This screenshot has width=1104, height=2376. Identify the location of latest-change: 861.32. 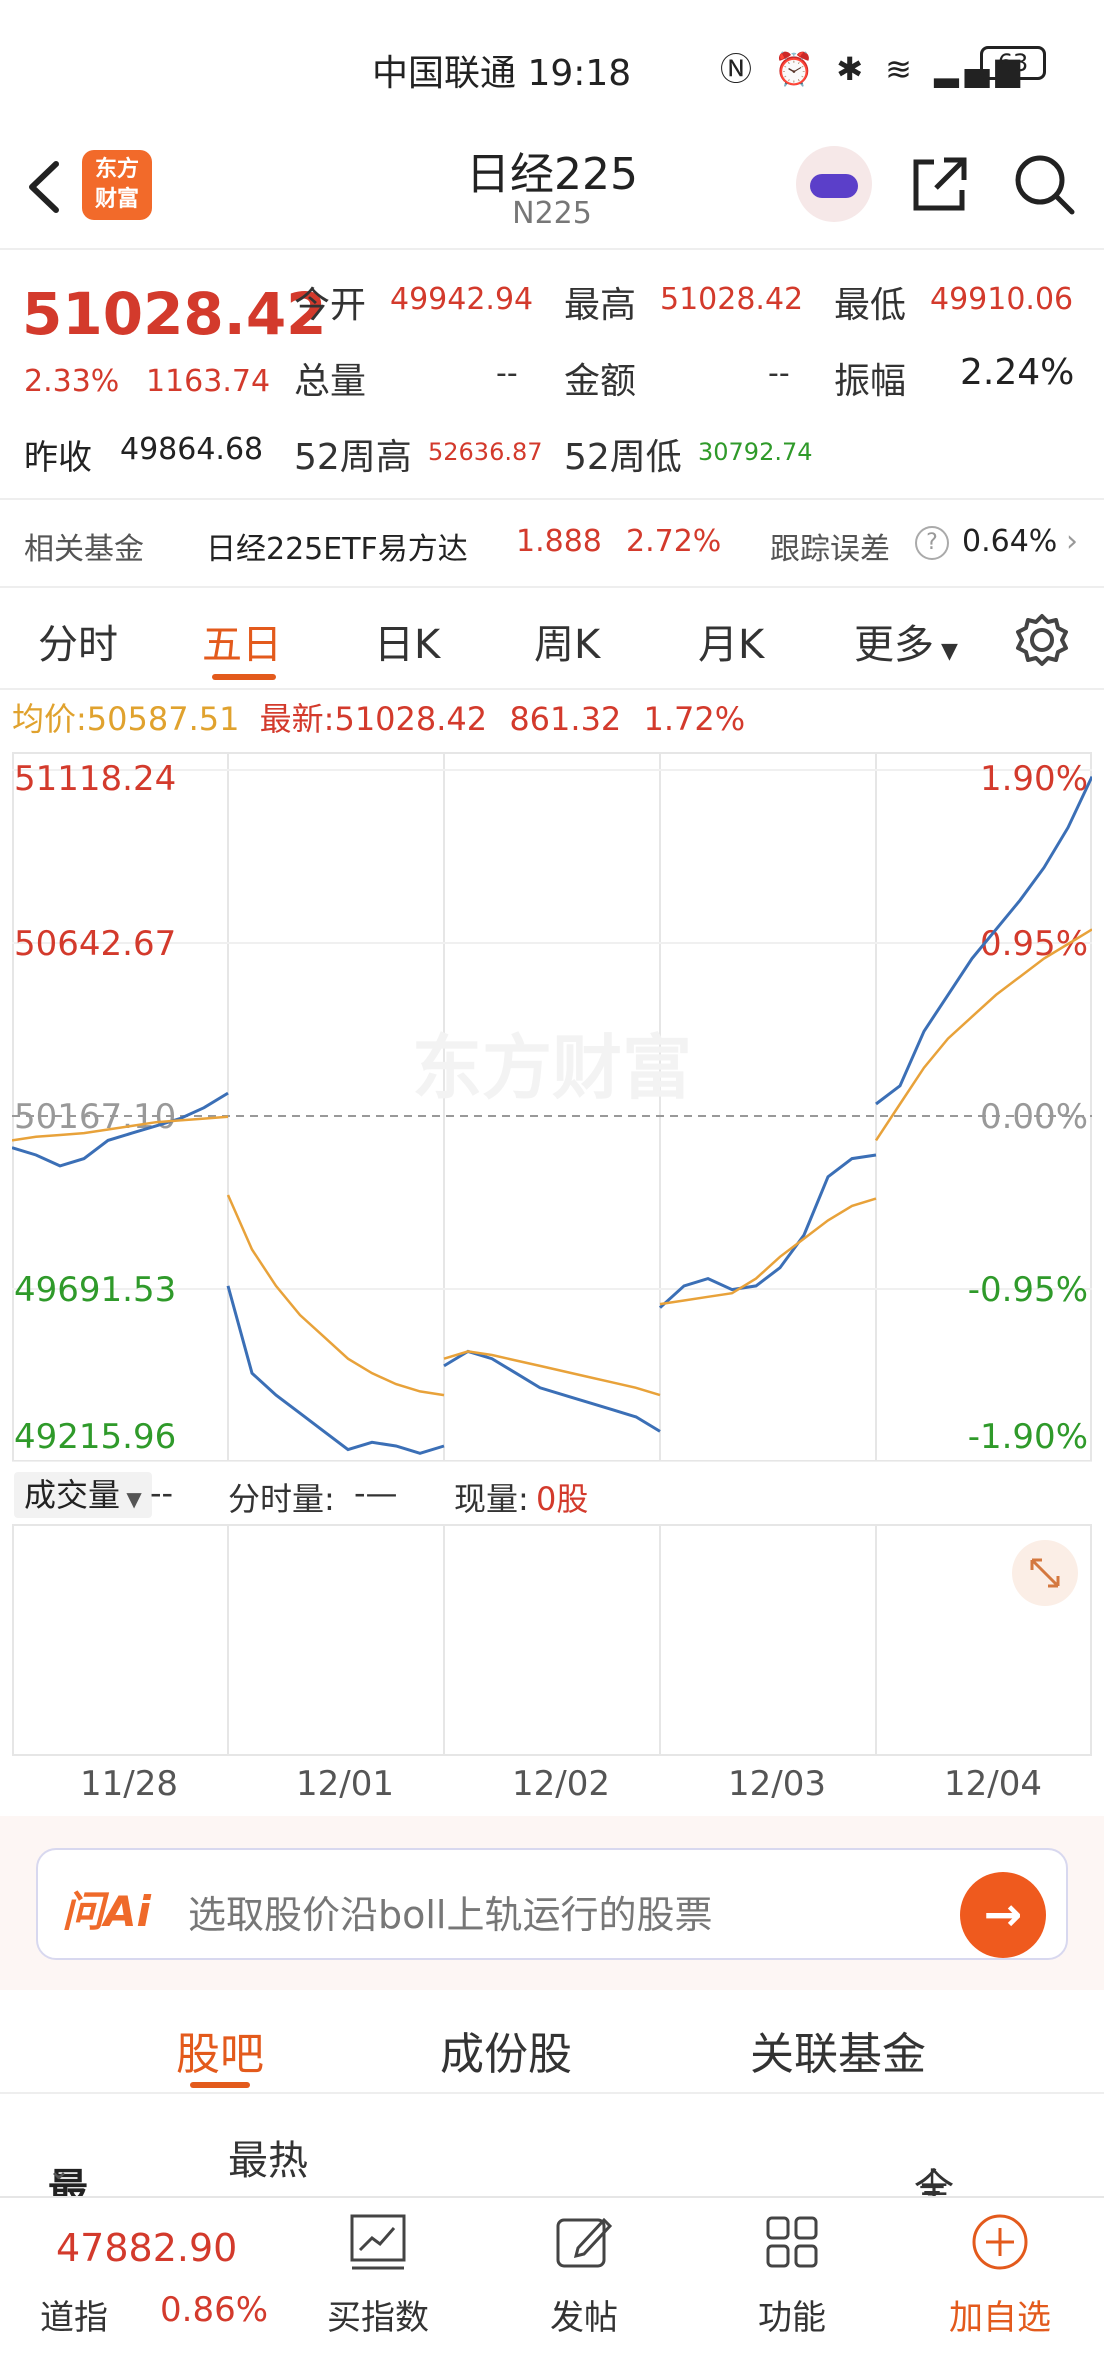
(565, 719).